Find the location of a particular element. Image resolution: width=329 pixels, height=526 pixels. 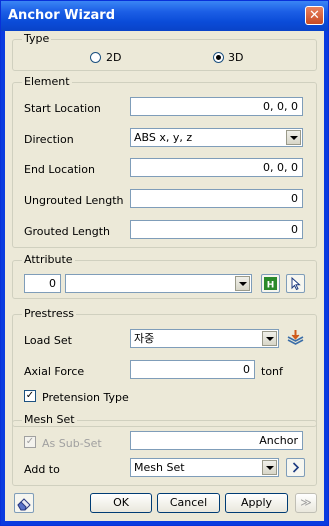

add-to-value: Mesh Set is located at coordinates (159, 467).